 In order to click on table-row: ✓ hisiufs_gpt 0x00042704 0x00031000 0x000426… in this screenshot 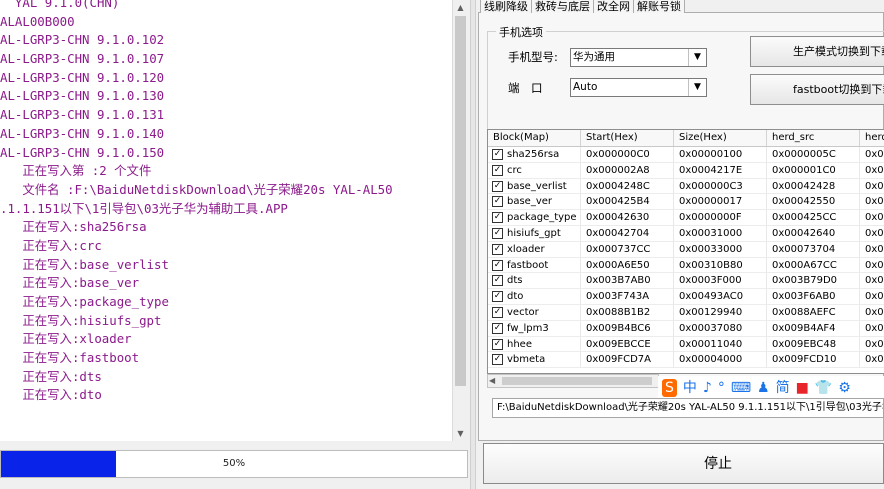, I will do `click(686, 234)`.